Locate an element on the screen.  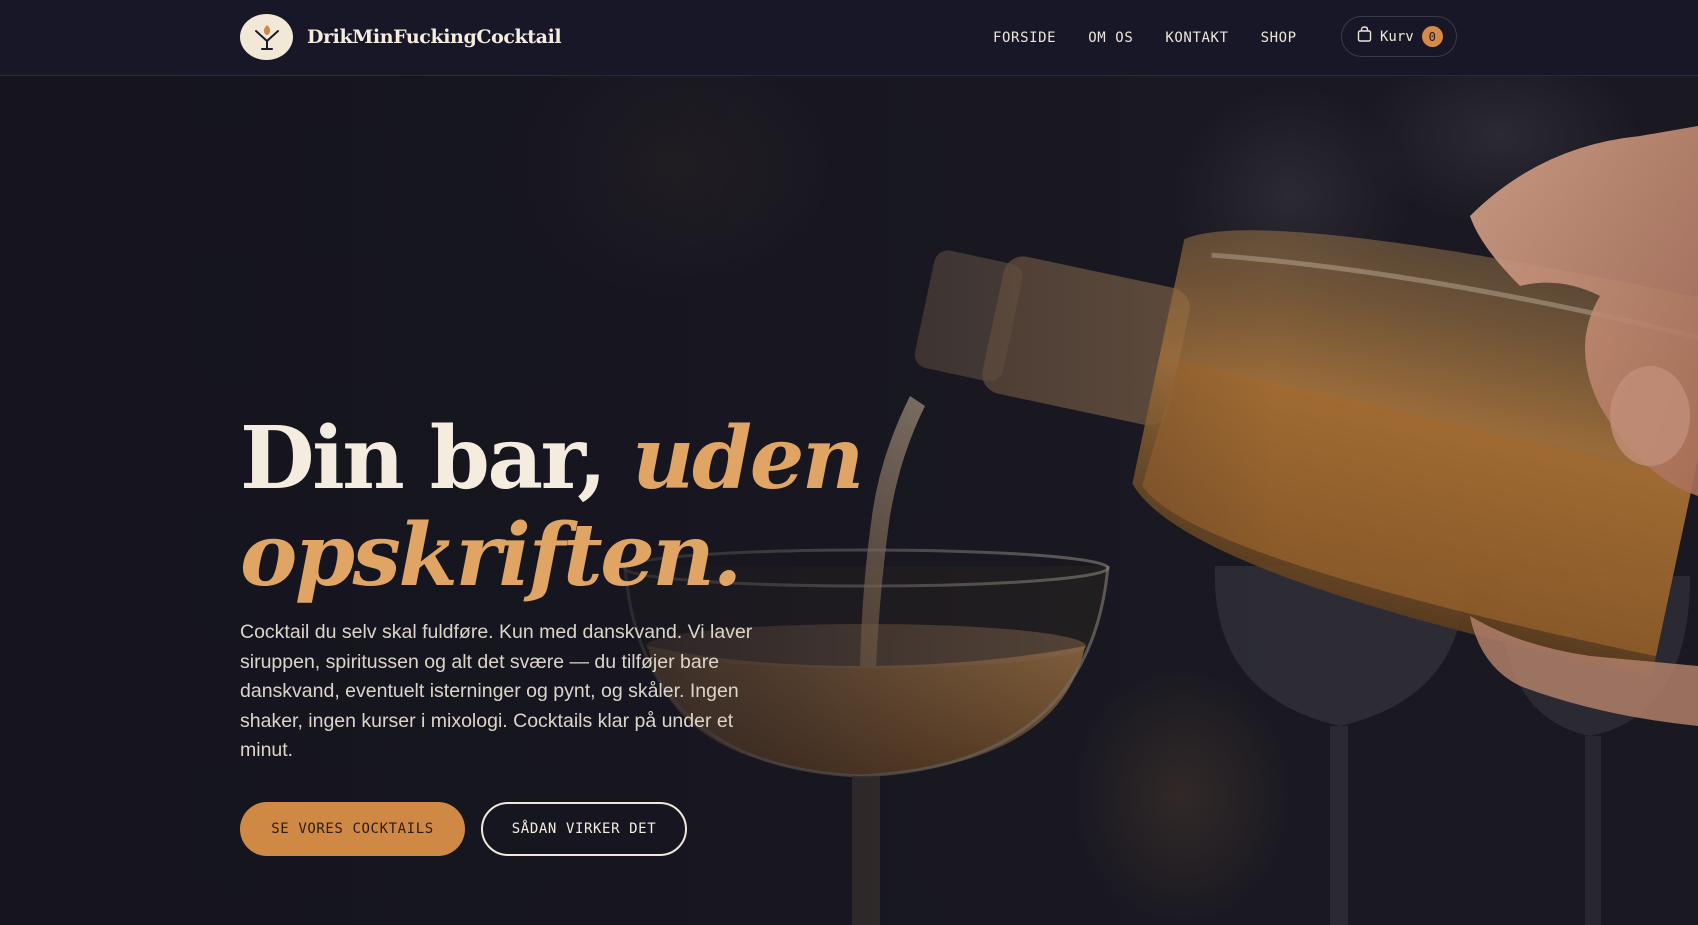
nav-item-om-os: OM OS is located at coordinates (1110, 38).